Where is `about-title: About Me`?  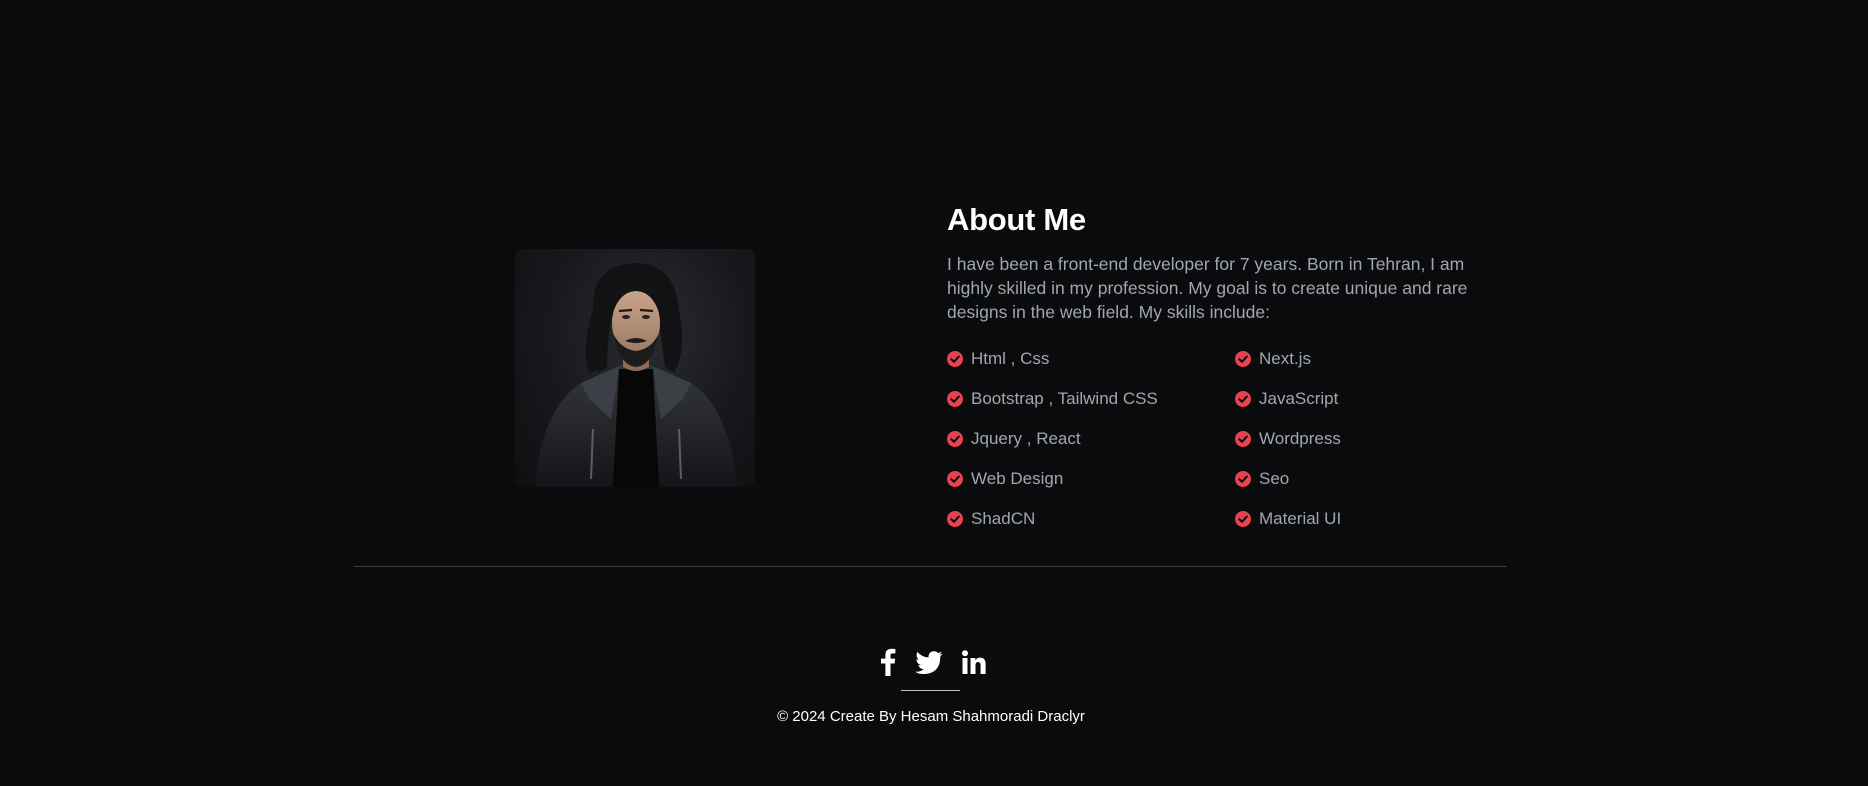
about-title: About Me is located at coordinates (1016, 219).